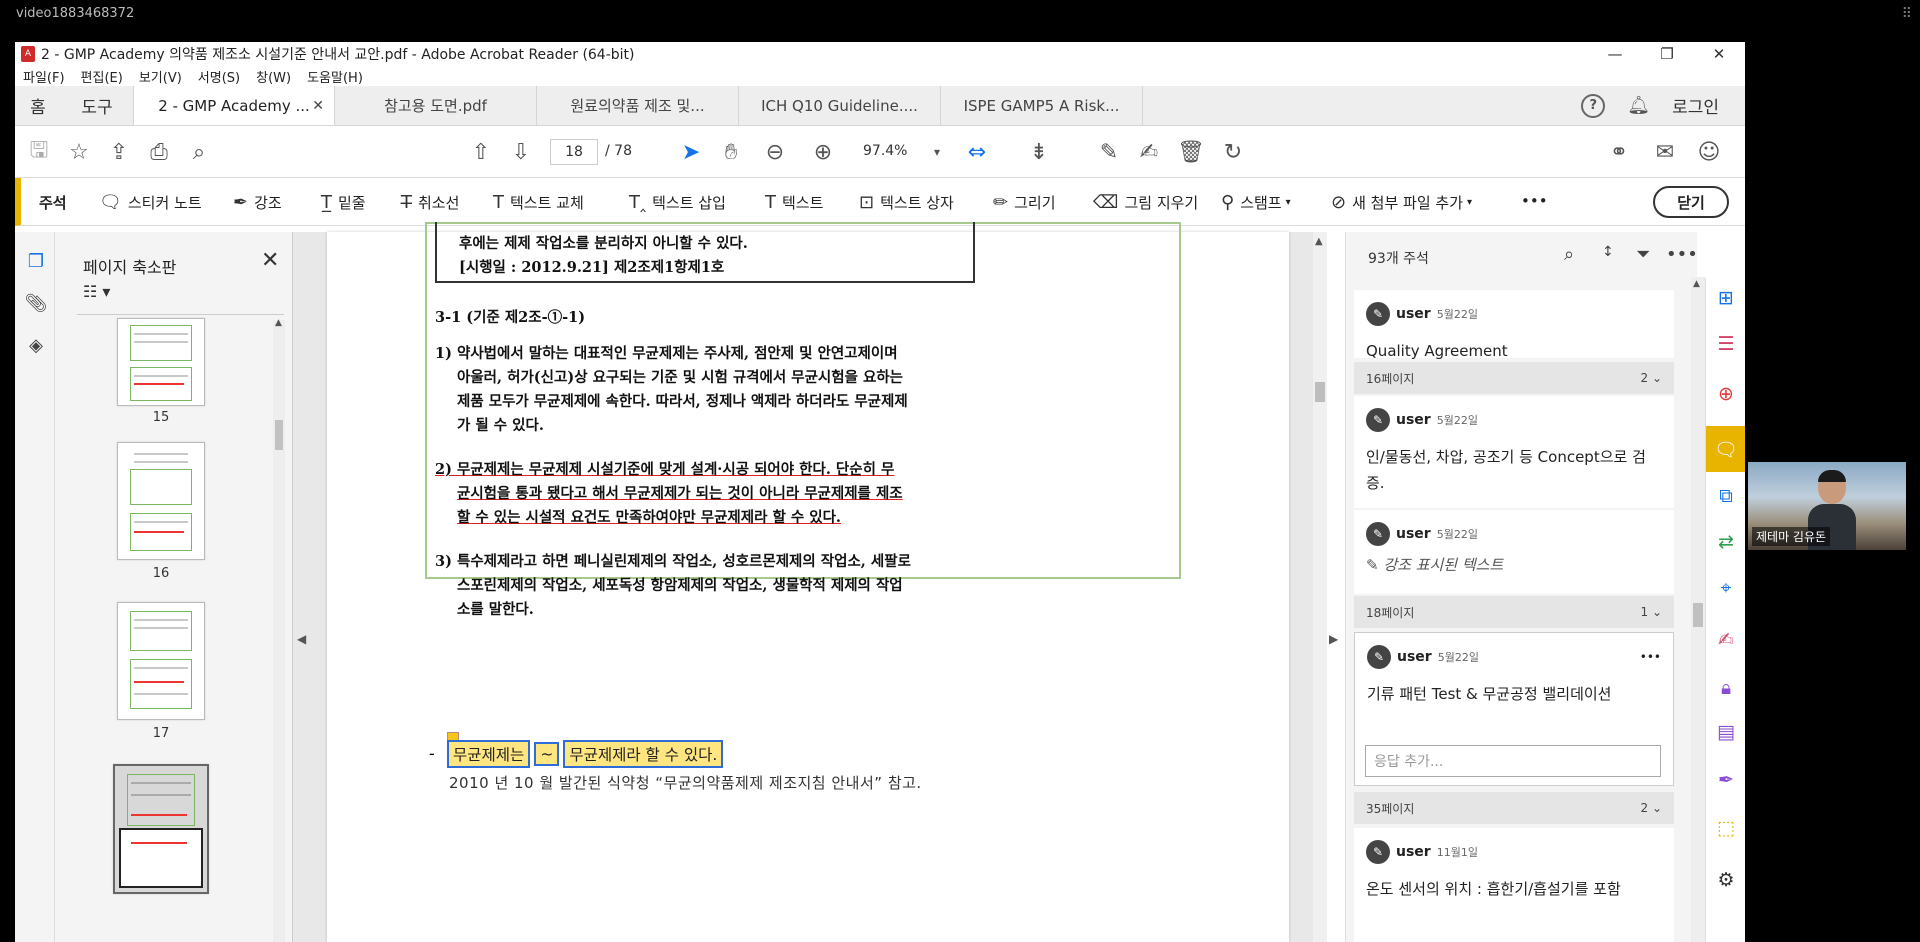 Image resolution: width=1920 pixels, height=942 pixels. I want to click on edit-pdf-icon: ✍, so click(1149, 152).